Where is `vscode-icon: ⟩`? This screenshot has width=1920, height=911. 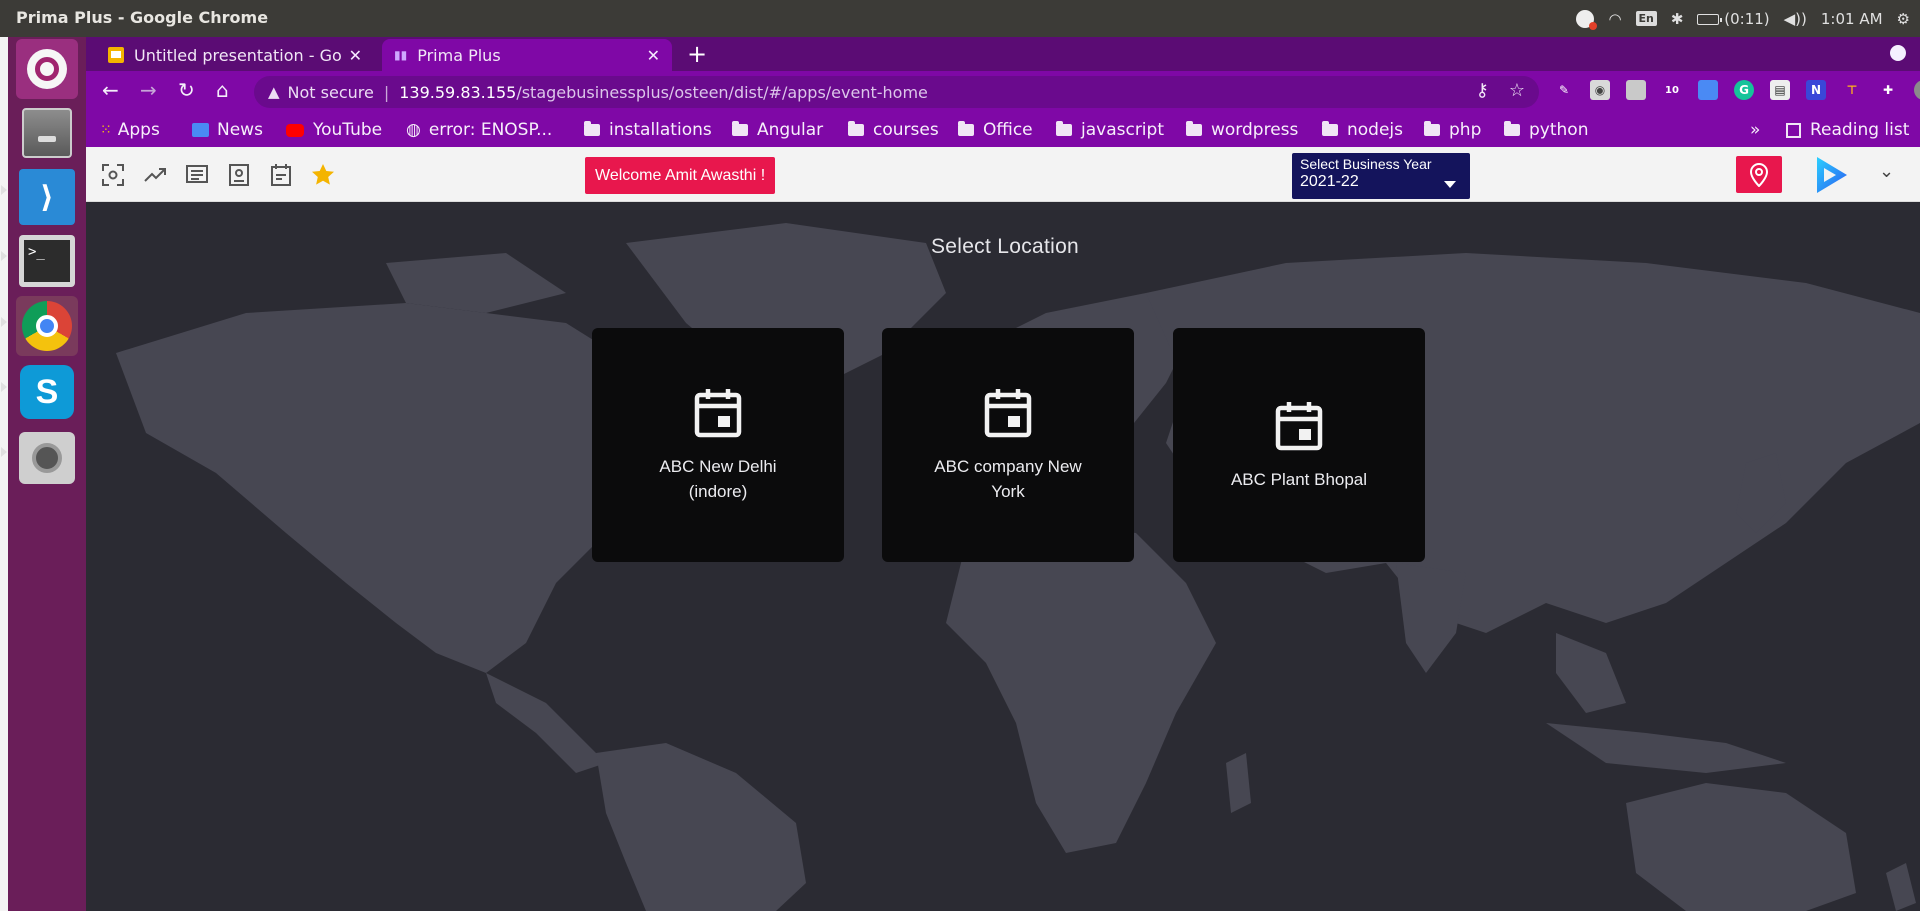 vscode-icon: ⟩ is located at coordinates (47, 197).